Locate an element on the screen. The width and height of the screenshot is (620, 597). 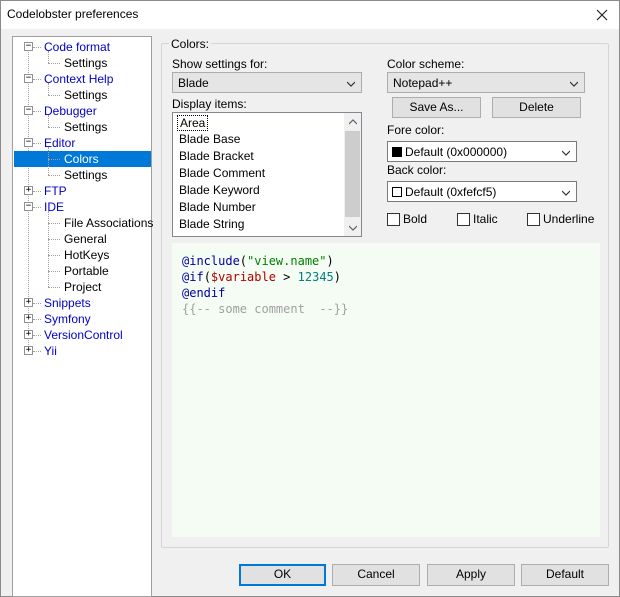
list-item: Blade Bracket is located at coordinates (216, 156).